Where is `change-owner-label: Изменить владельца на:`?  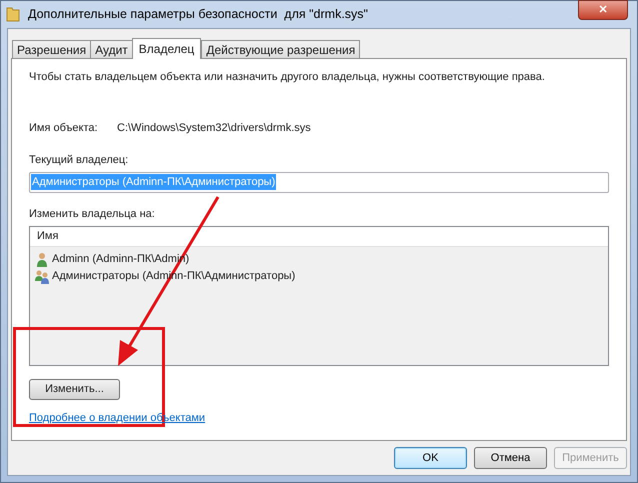 change-owner-label: Изменить владельца на: is located at coordinates (92, 214).